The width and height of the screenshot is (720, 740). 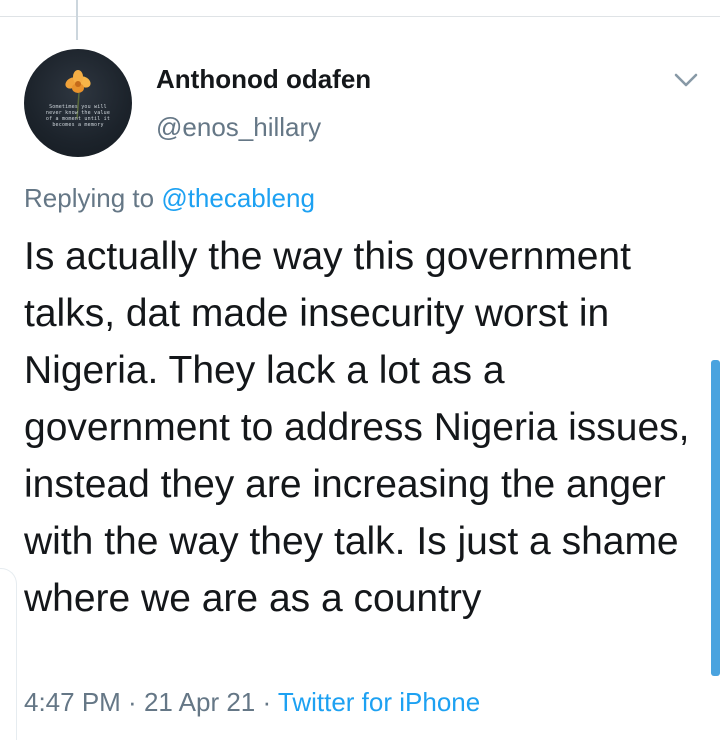 I want to click on replying-to: Replying to @thecableng, so click(x=169, y=198).